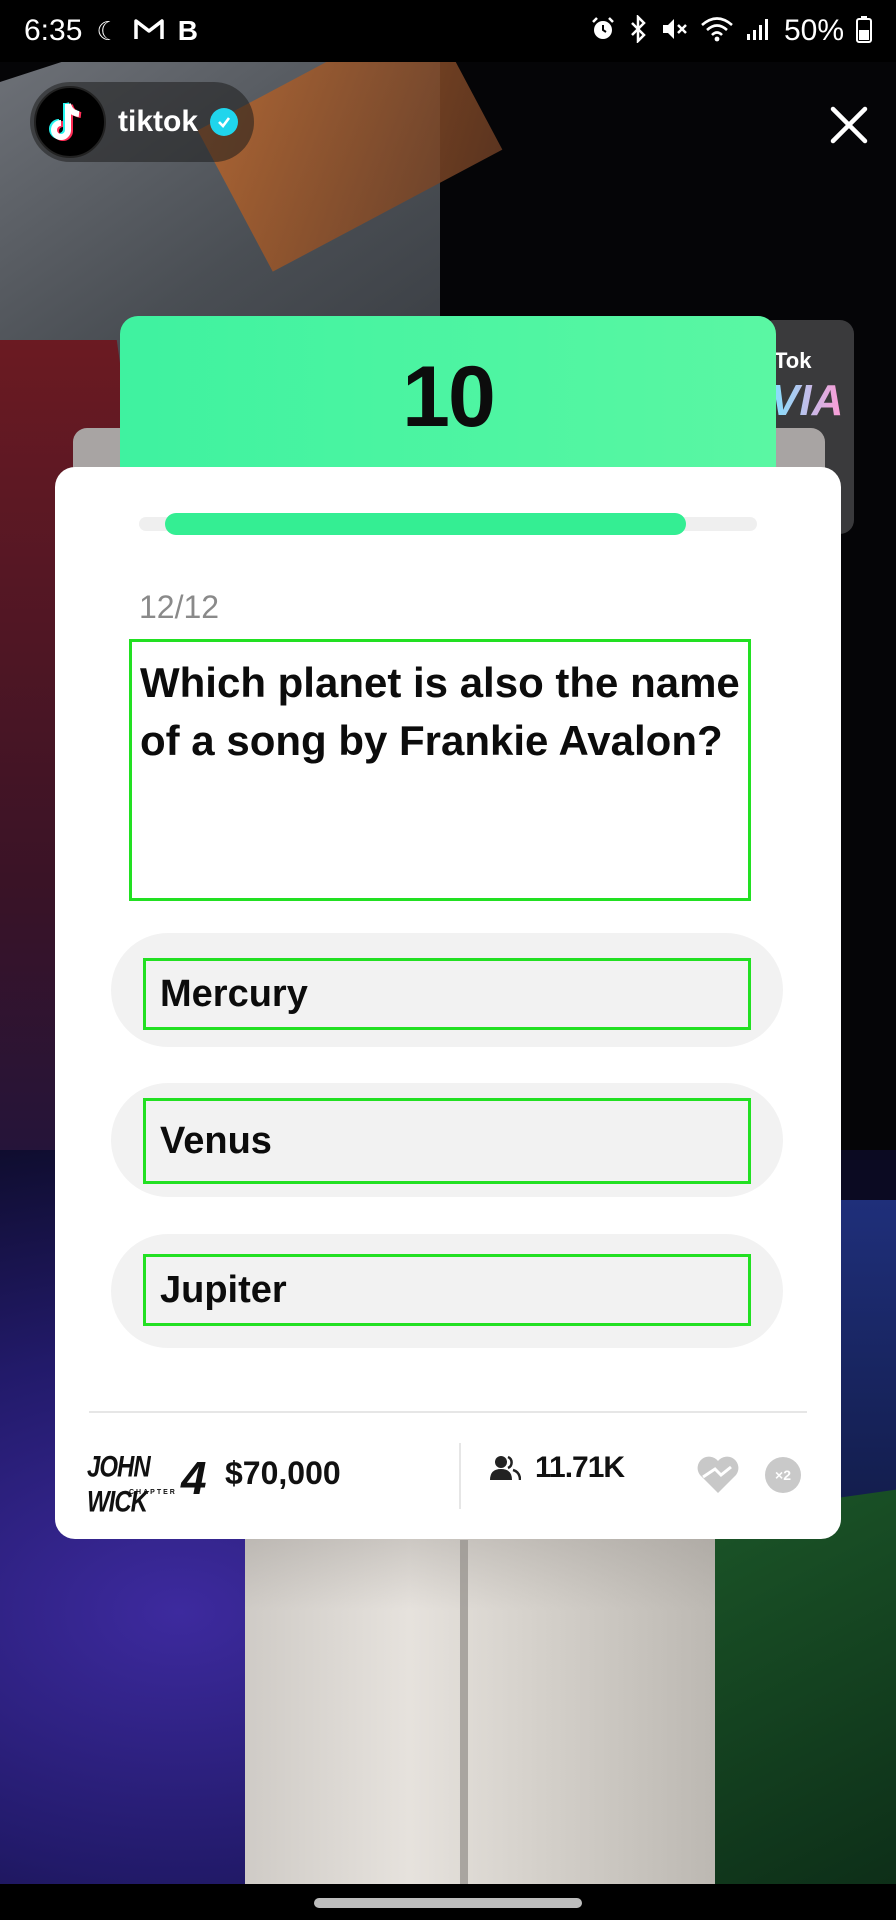 This screenshot has height=1920, width=896. Describe the element at coordinates (224, 122) in the screenshot. I see `verified-icon` at that location.